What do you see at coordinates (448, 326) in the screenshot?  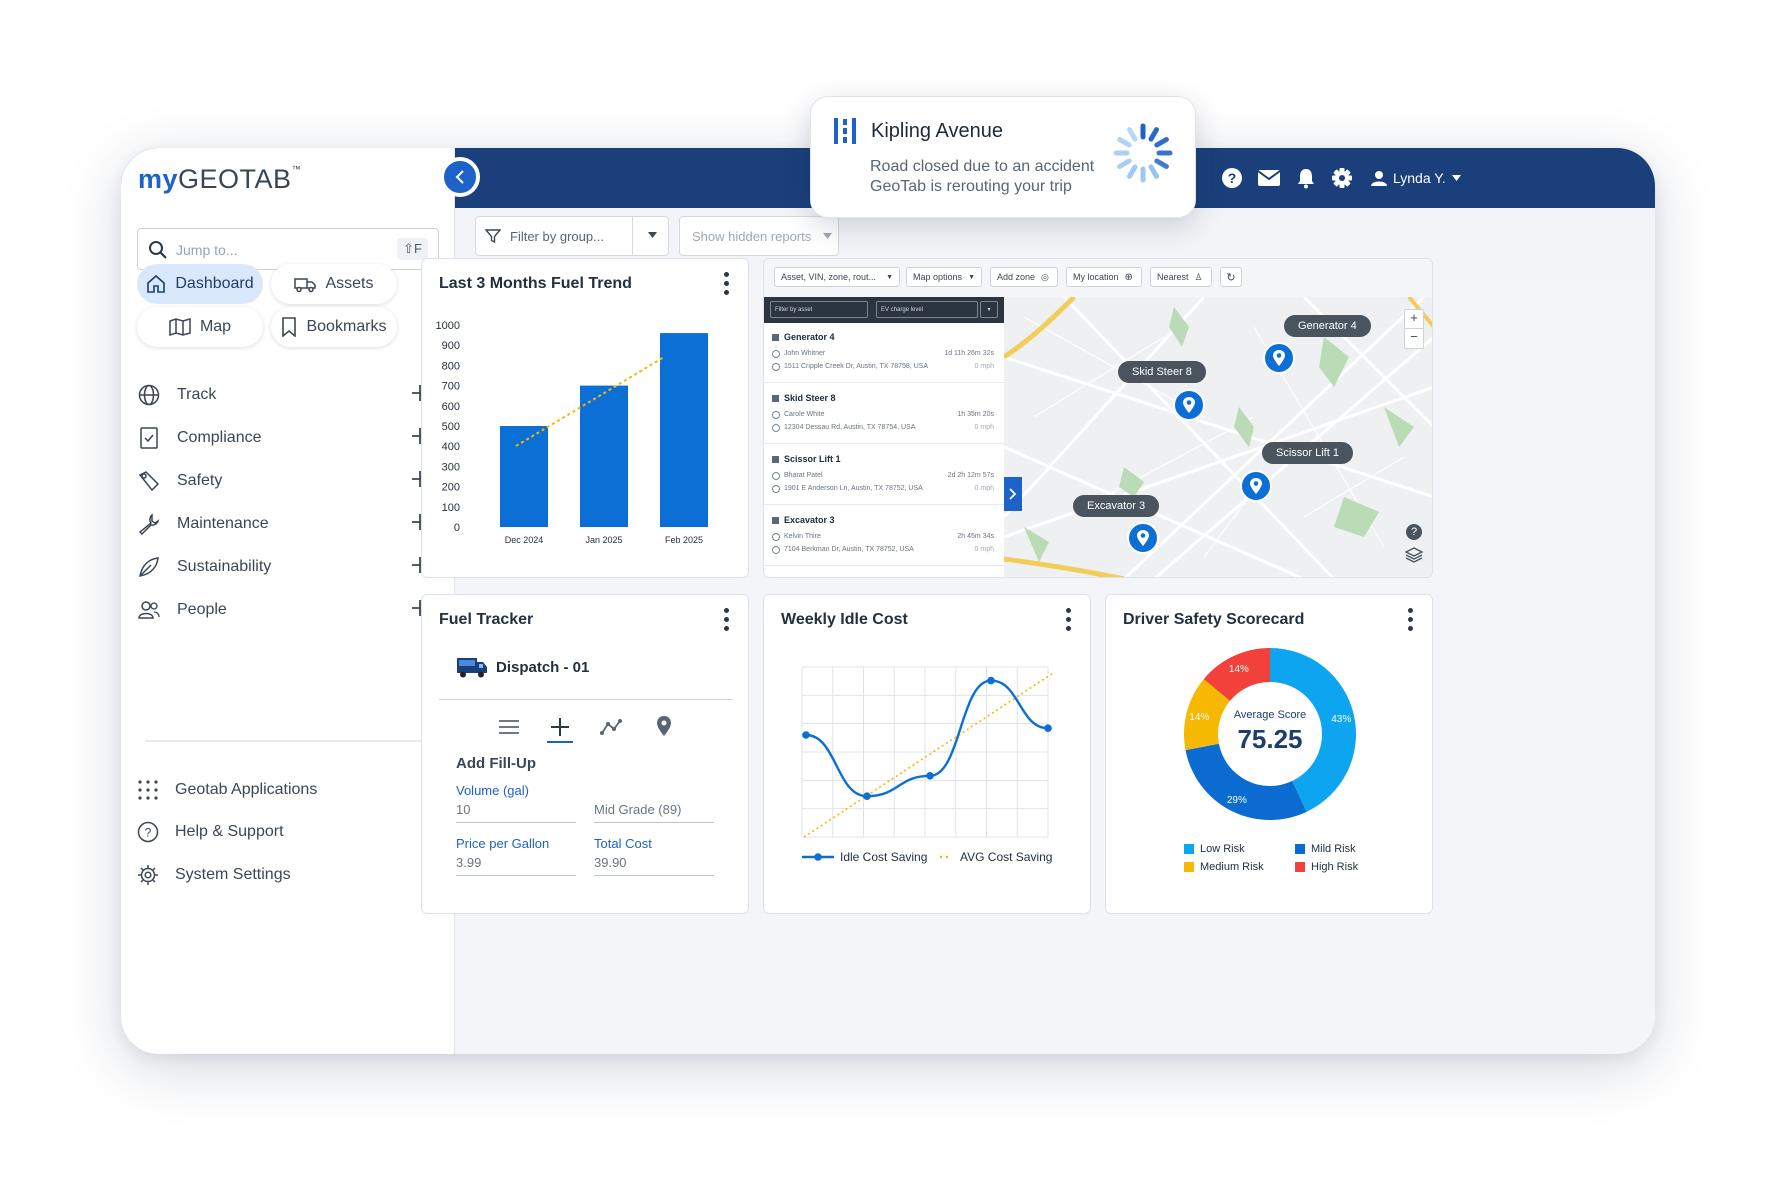 I see `y-tick-label: 1000` at bounding box center [448, 326].